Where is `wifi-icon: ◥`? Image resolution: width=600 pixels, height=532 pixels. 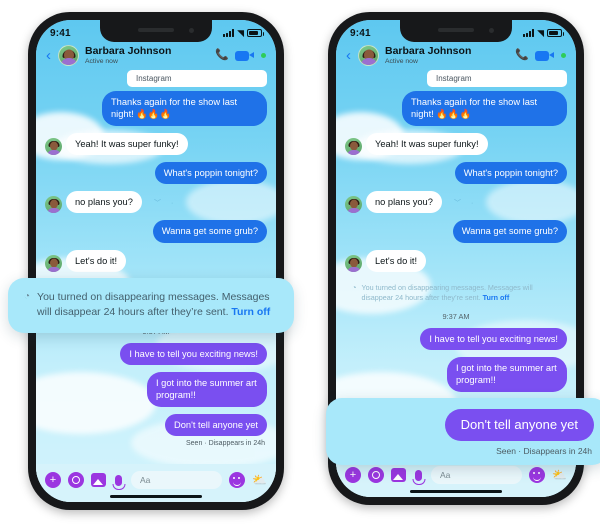 wifi-icon: ◥ is located at coordinates (240, 32).